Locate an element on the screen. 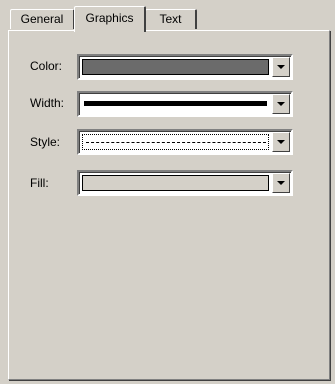 This screenshot has height=384, width=335. style-preview is located at coordinates (175, 142).